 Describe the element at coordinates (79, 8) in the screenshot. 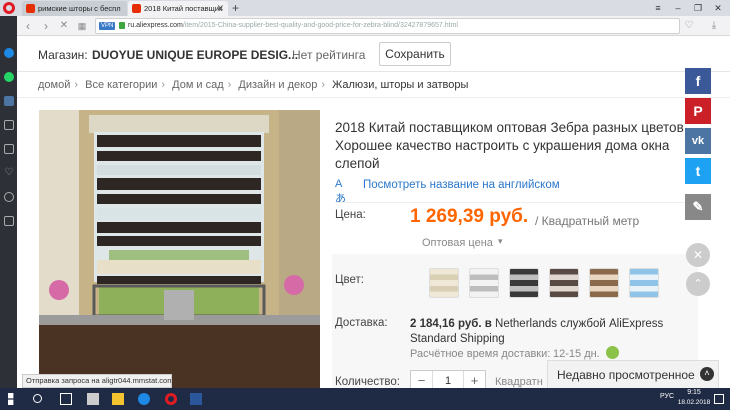

I see `tab-title: римские шторы с беспл` at that location.